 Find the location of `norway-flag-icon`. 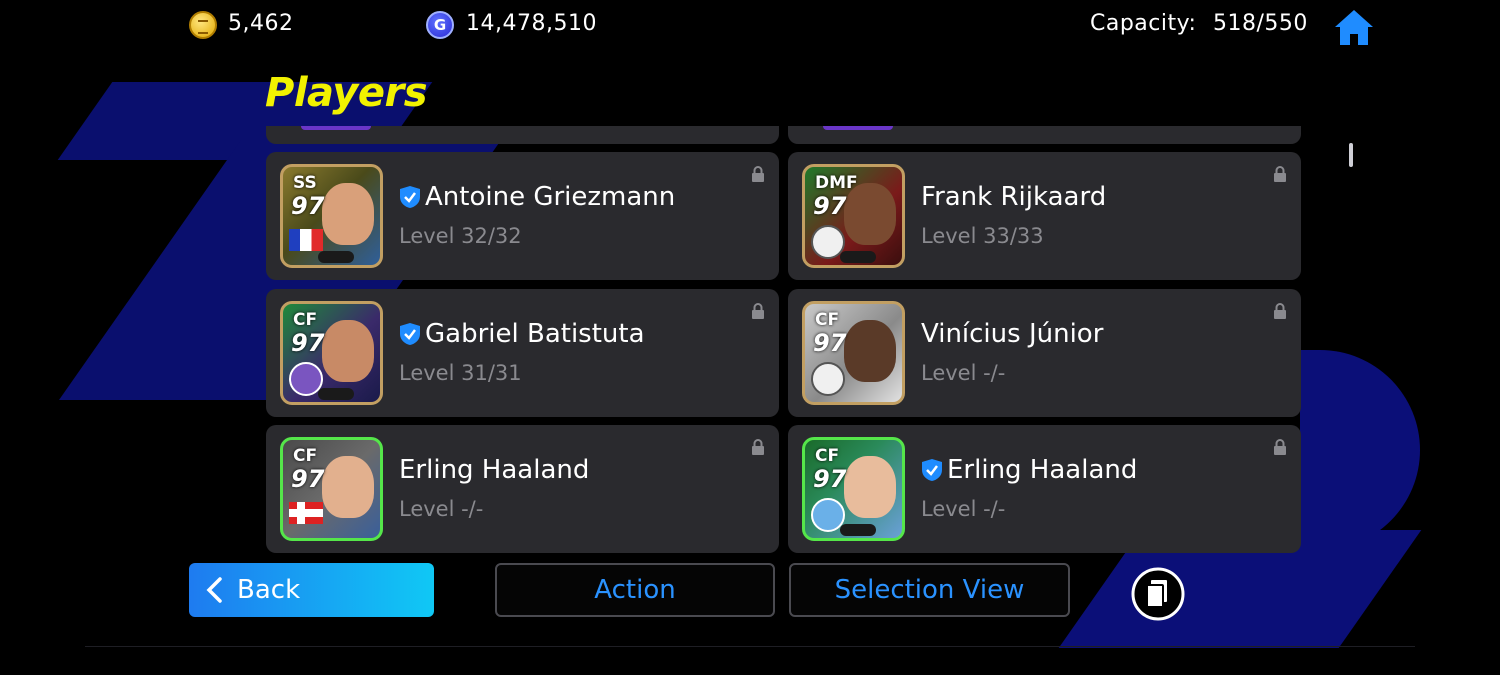

norway-flag-icon is located at coordinates (306, 513).